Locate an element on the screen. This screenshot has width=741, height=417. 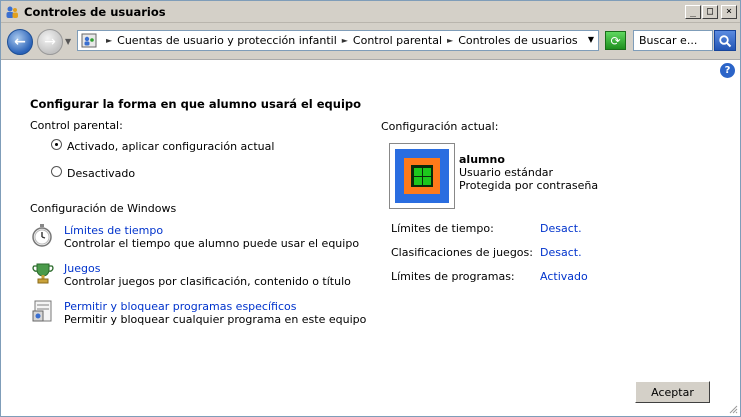
window-title: Controles de usuarios is located at coordinates (95, 11).